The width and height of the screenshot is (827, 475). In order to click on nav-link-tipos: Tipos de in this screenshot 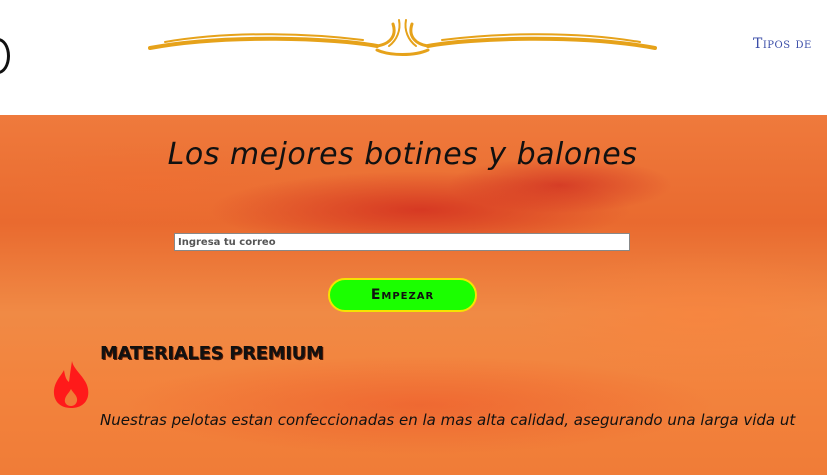, I will do `click(782, 44)`.